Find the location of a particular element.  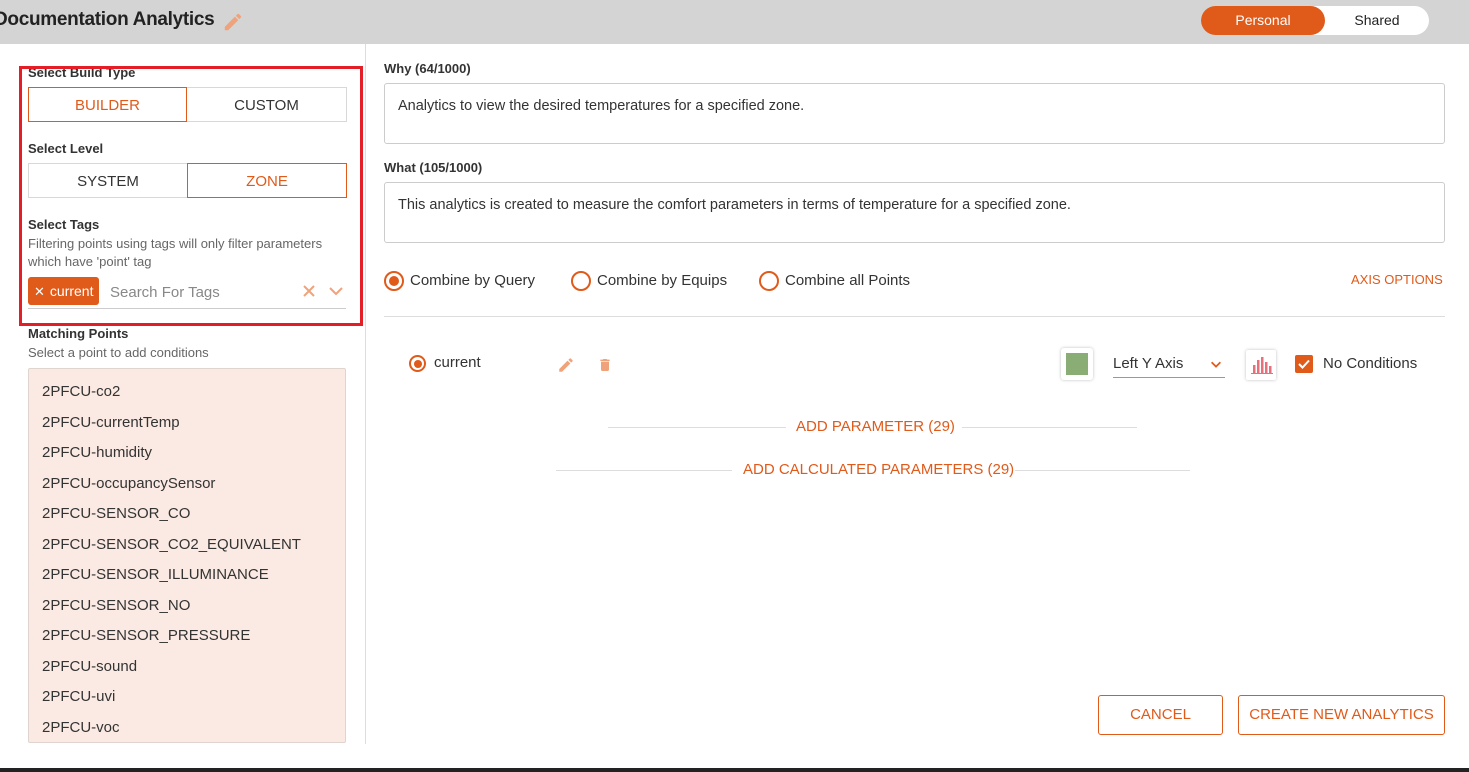

personal-shared-toggle: Personal Shared is located at coordinates (1315, 20).